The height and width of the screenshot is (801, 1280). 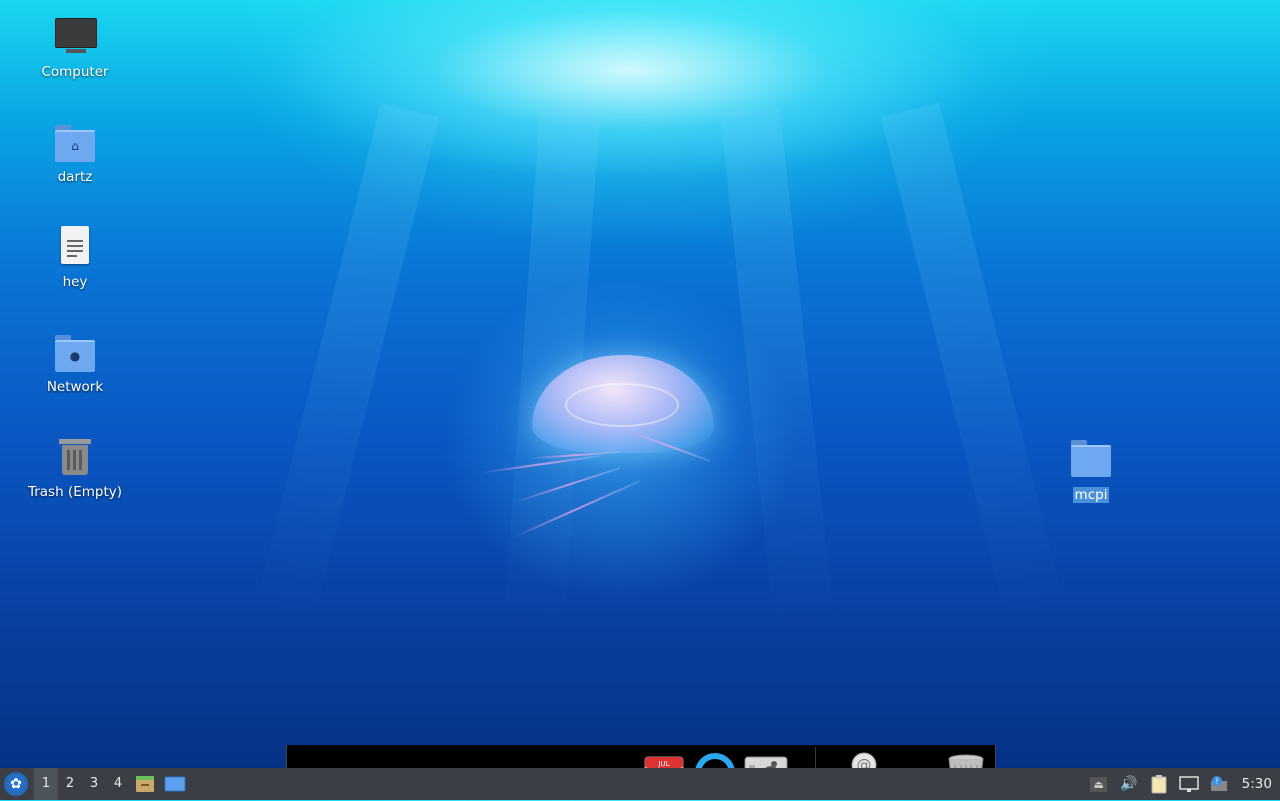 I want to click on text-file-icon, so click(x=75, y=248).